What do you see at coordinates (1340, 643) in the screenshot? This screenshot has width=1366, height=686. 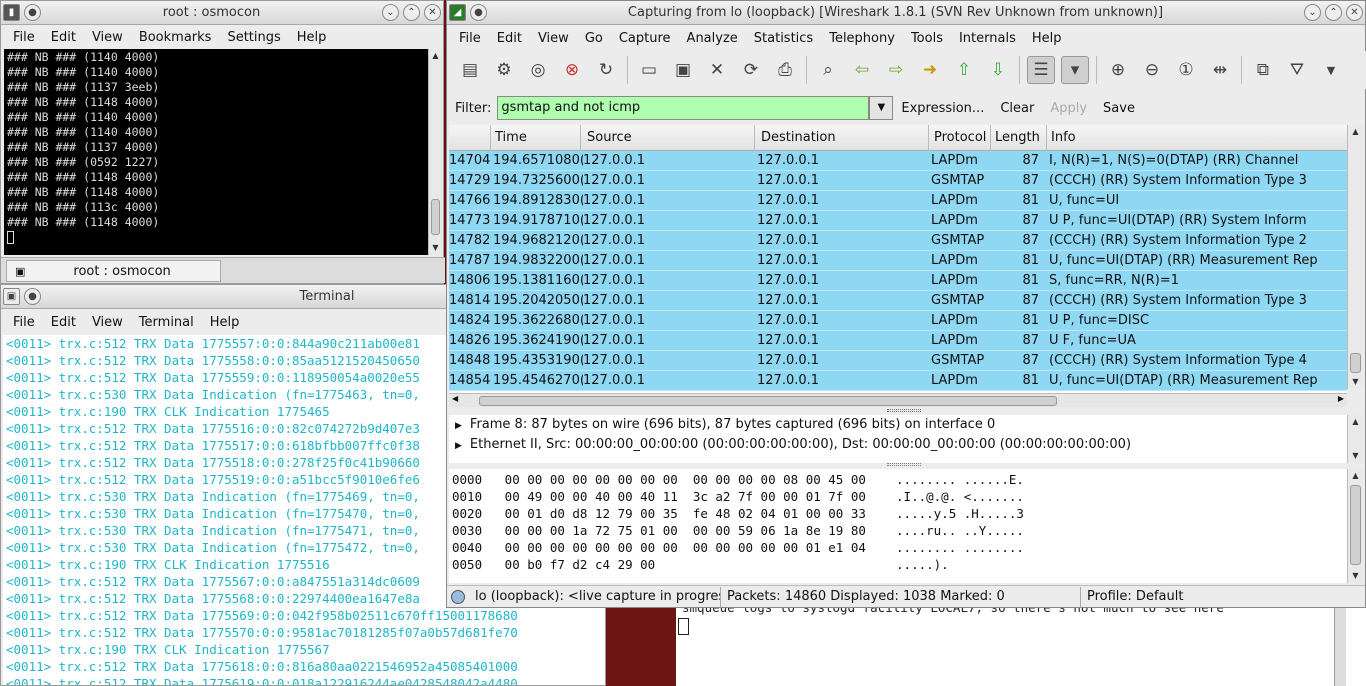 I see `background-scrollbar` at bounding box center [1340, 643].